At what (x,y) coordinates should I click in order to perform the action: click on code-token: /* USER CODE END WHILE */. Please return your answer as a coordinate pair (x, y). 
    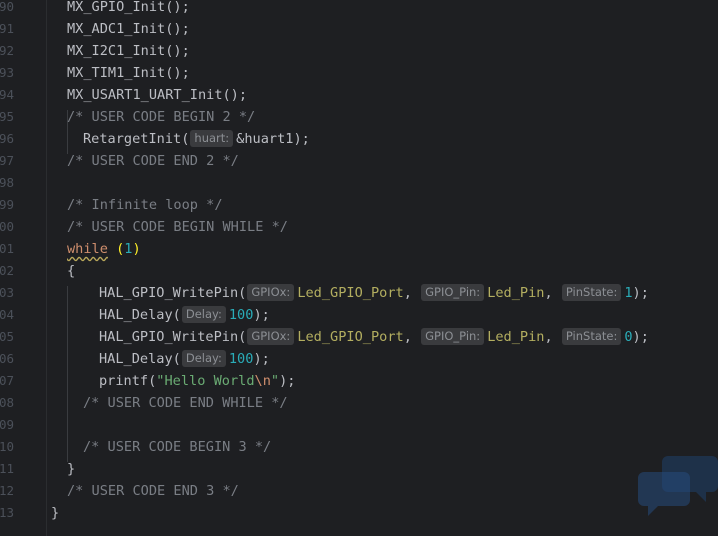
    Looking at the image, I should click on (185, 403).